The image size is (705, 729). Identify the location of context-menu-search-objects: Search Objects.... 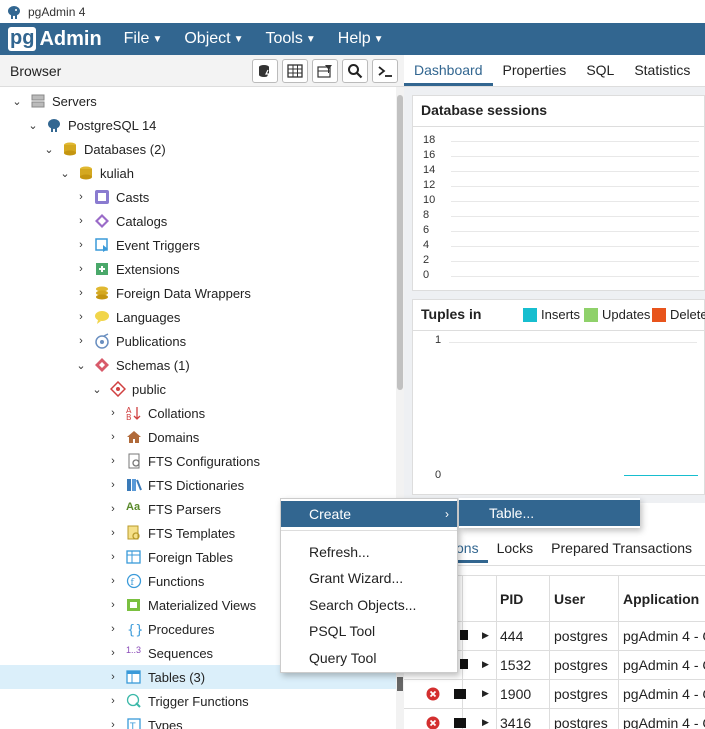
(369, 605).